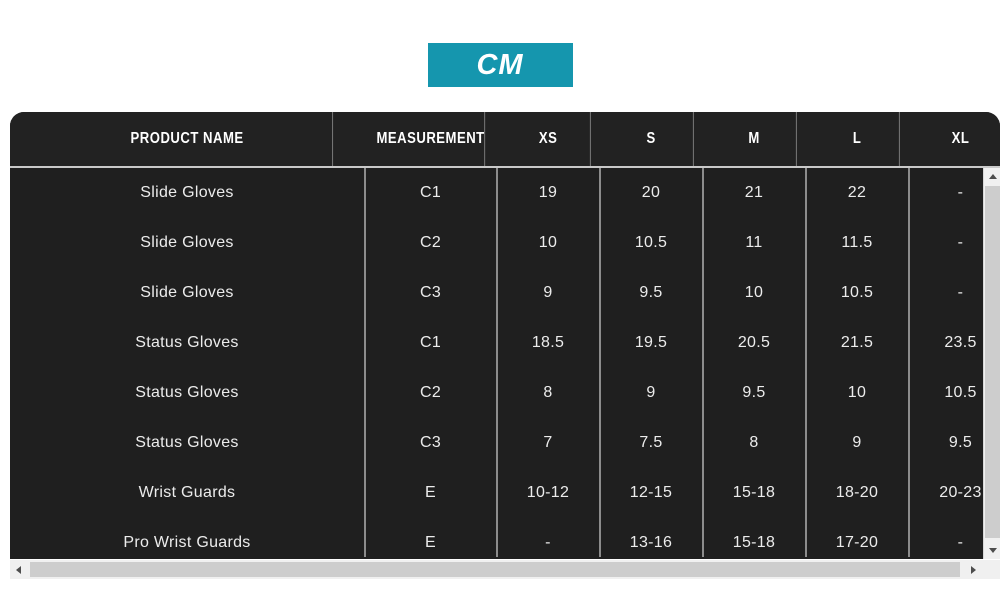 This screenshot has height=599, width=1000. Describe the element at coordinates (959, 139) in the screenshot. I see `column-header-xl: XL` at that location.